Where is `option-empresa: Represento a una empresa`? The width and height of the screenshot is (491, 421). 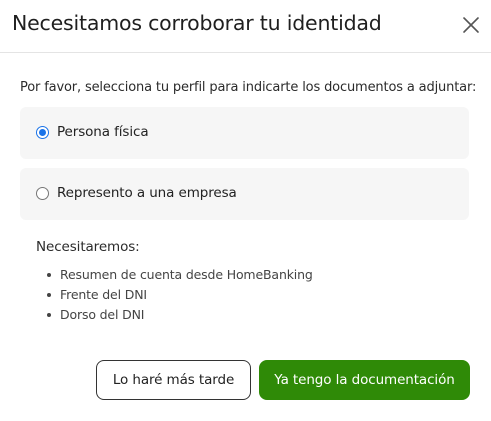 option-empresa: Represento a una empresa is located at coordinates (244, 194).